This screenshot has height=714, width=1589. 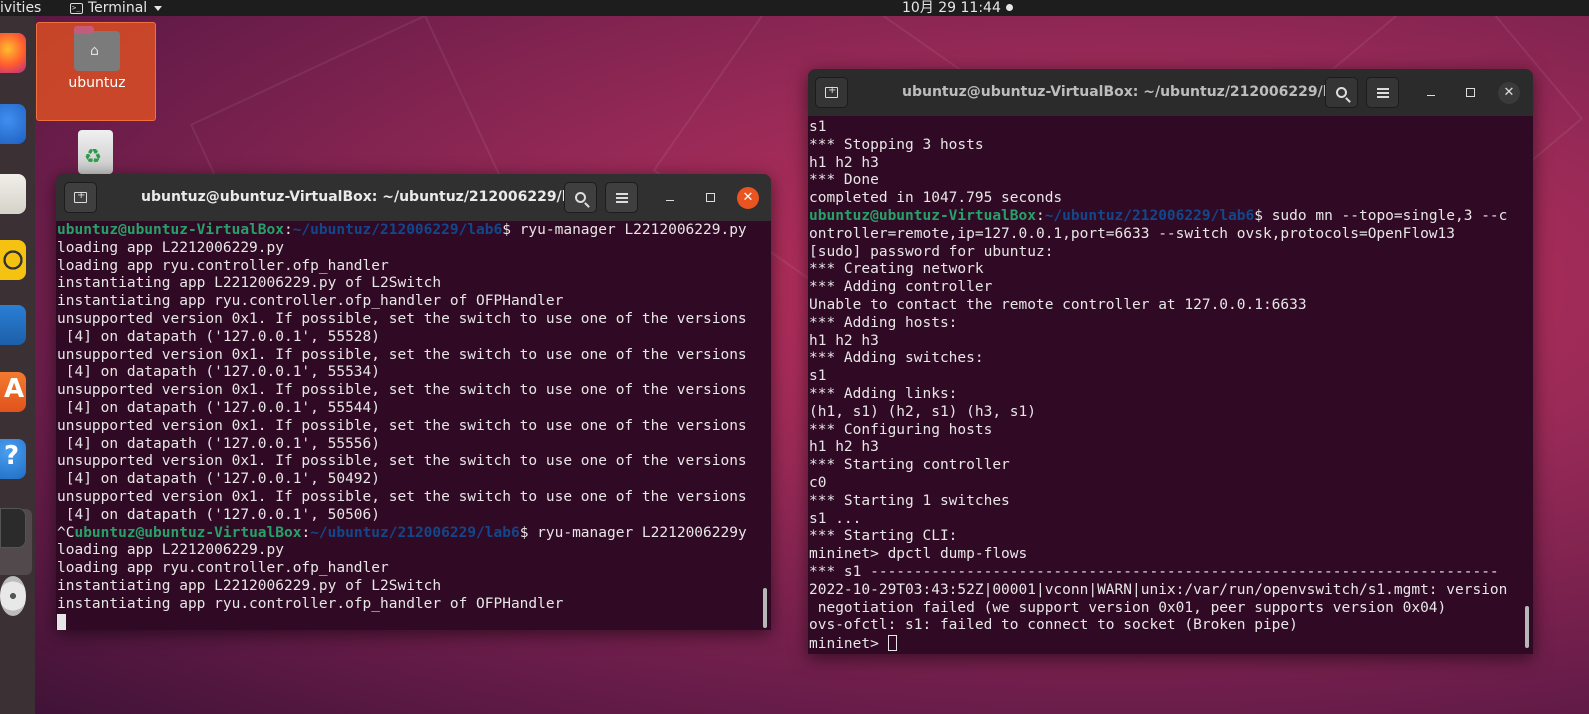 I want to click on folder-icon: ⌂, so click(x=97, y=48).